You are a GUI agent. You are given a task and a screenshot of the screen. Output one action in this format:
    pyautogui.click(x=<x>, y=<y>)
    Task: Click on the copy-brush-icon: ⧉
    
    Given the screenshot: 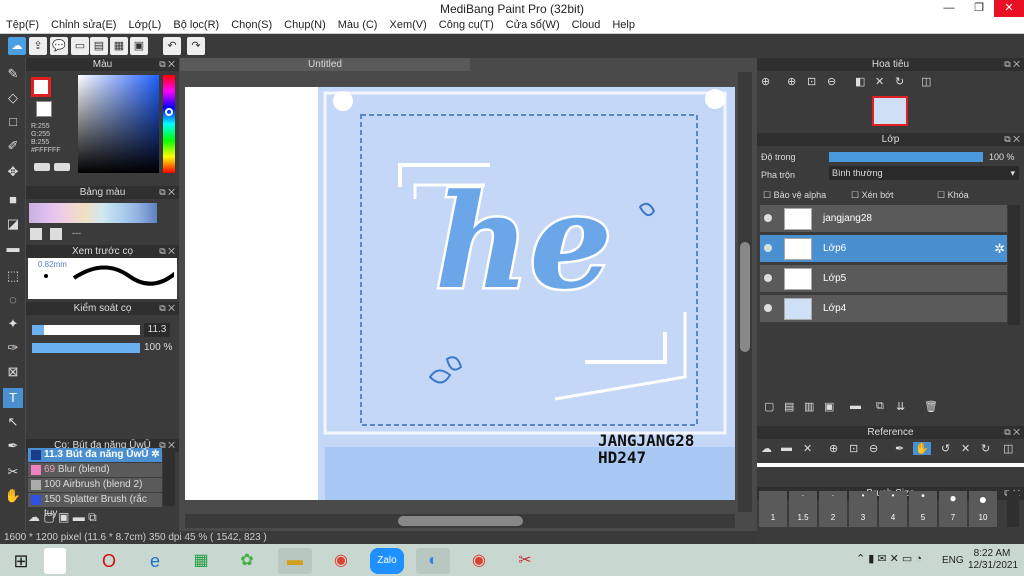 What is the action you would take?
    pyautogui.click(x=92, y=517)
    